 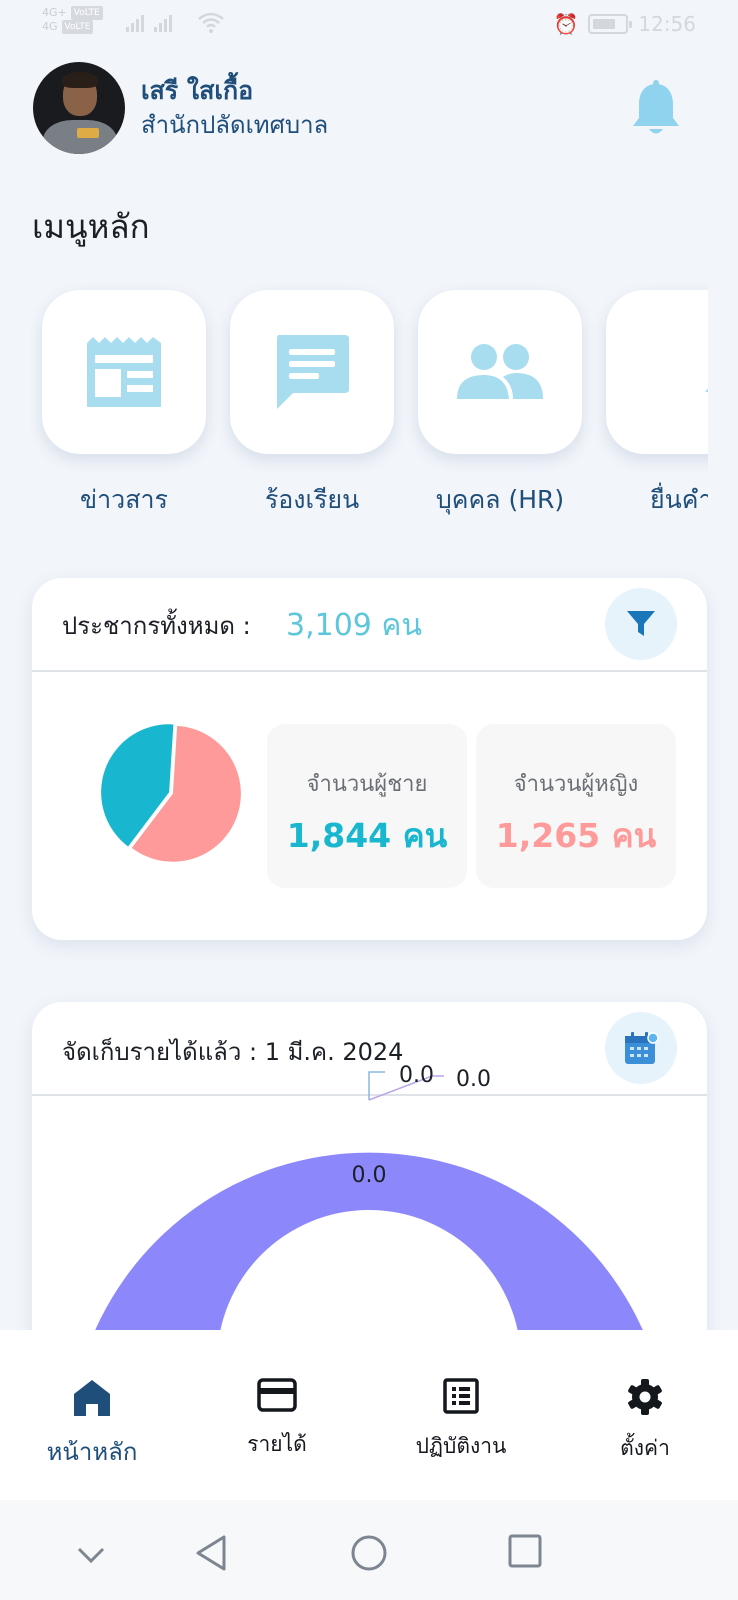 What do you see at coordinates (369, 25) in the screenshot?
I see `status-bar: 4G+ VoLTE 4G VoLTE ⏰ 12:56` at bounding box center [369, 25].